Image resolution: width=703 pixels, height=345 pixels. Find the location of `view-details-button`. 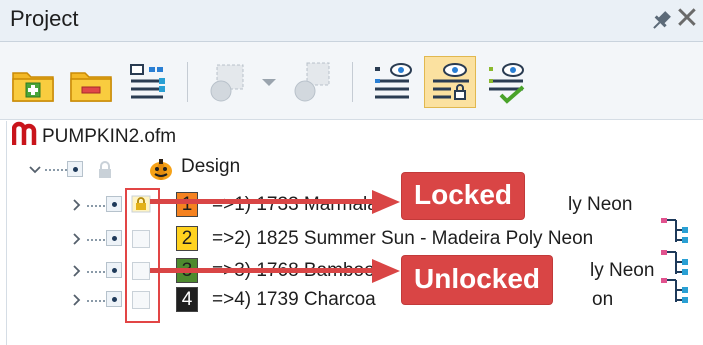

view-details-button is located at coordinates (450, 82).